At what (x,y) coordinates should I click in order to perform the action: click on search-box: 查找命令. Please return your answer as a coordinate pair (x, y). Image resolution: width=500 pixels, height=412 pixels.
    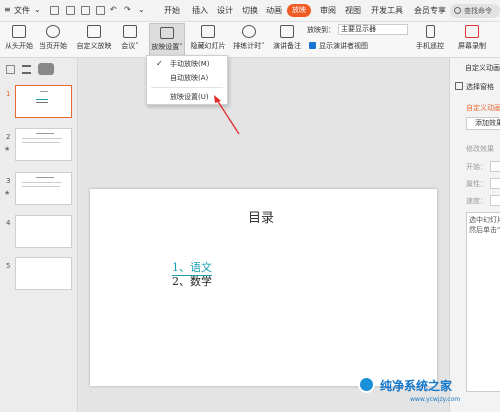
    Looking at the image, I should click on (475, 11).